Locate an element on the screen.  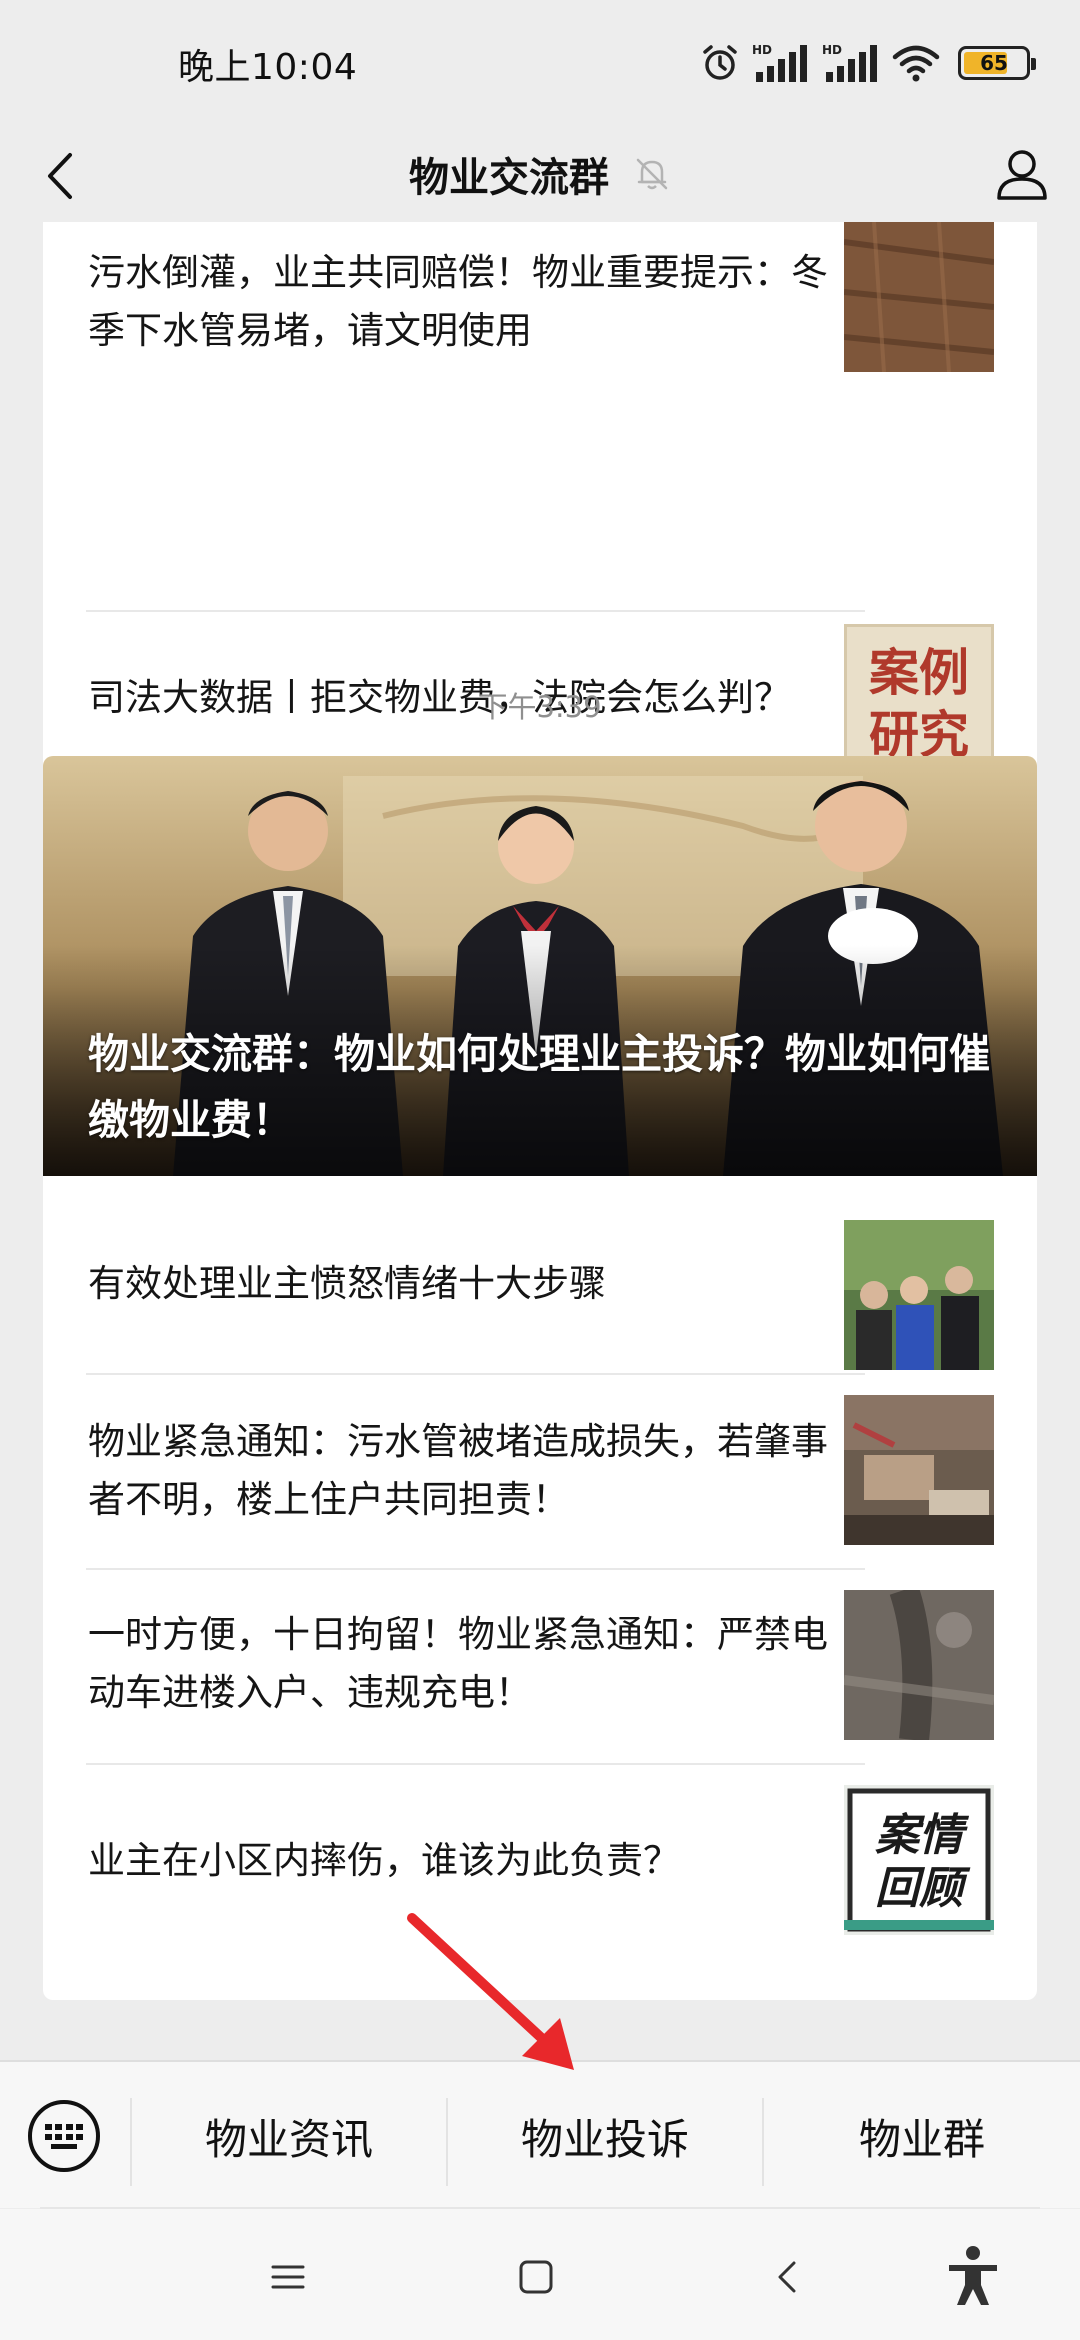
article-thumbnail: 案情 回顾 is located at coordinates (919, 1860).